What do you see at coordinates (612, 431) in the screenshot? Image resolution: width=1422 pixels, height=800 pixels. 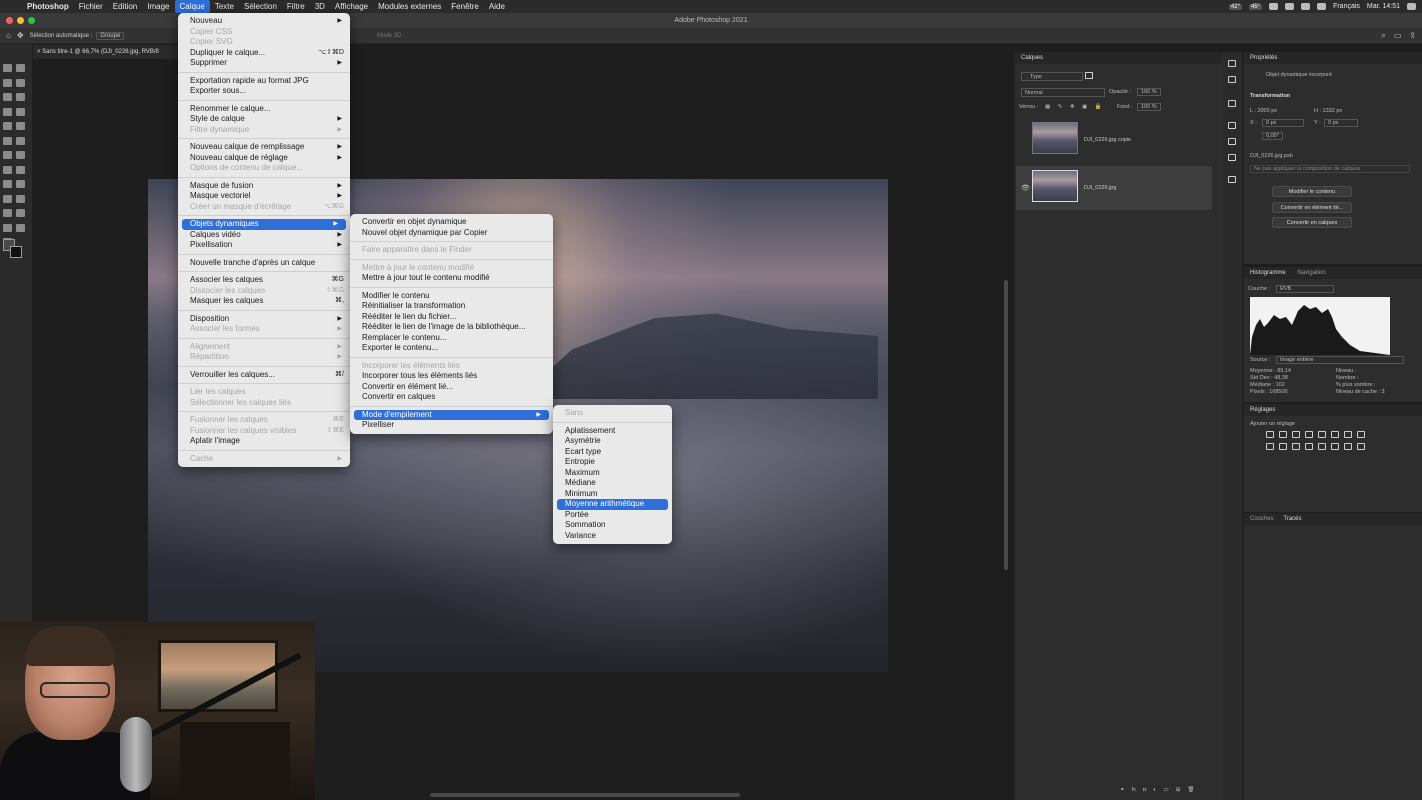 I see `menu-item-aplatissement: Aplatissement` at bounding box center [612, 431].